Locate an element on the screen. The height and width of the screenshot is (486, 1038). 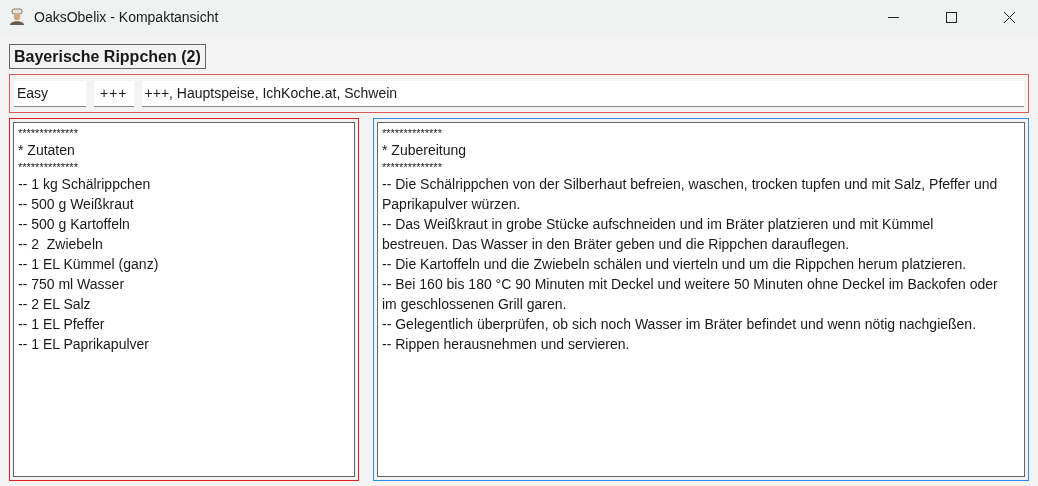
chef-icon is located at coordinates (17, 17).